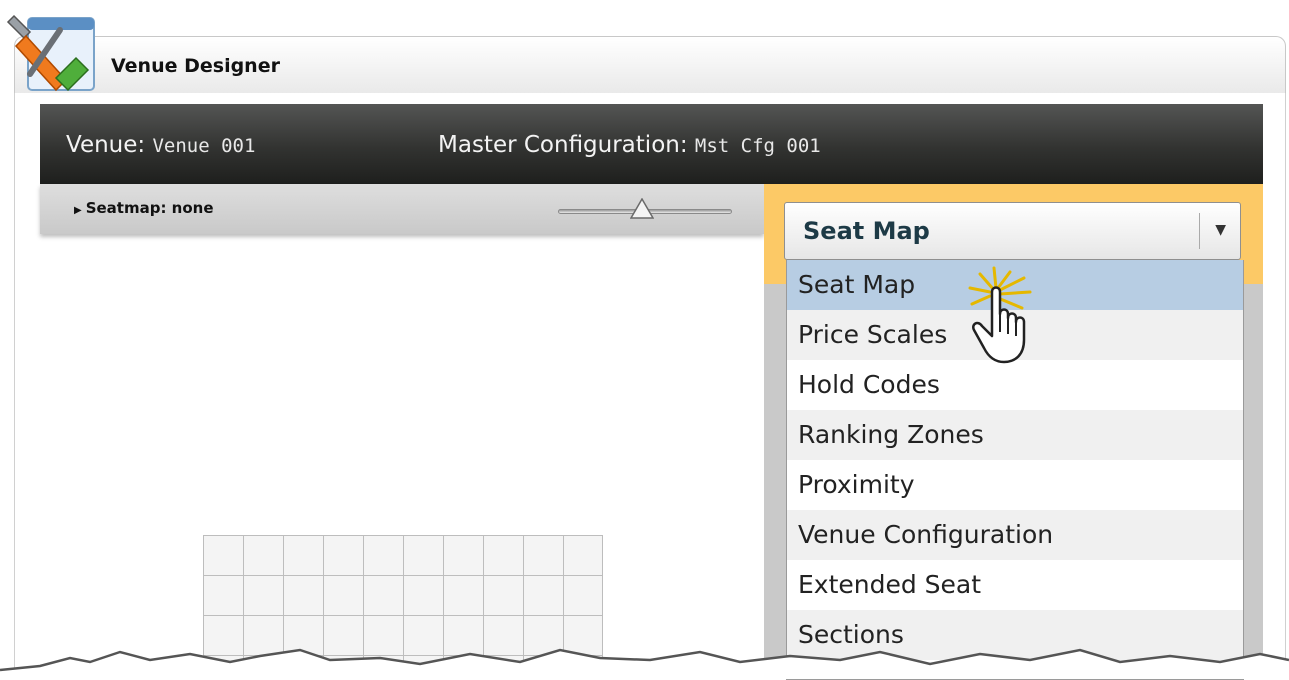 Image resolution: width=1289 pixels, height=680 pixels. I want to click on option-sections: Sections, so click(1015, 635).